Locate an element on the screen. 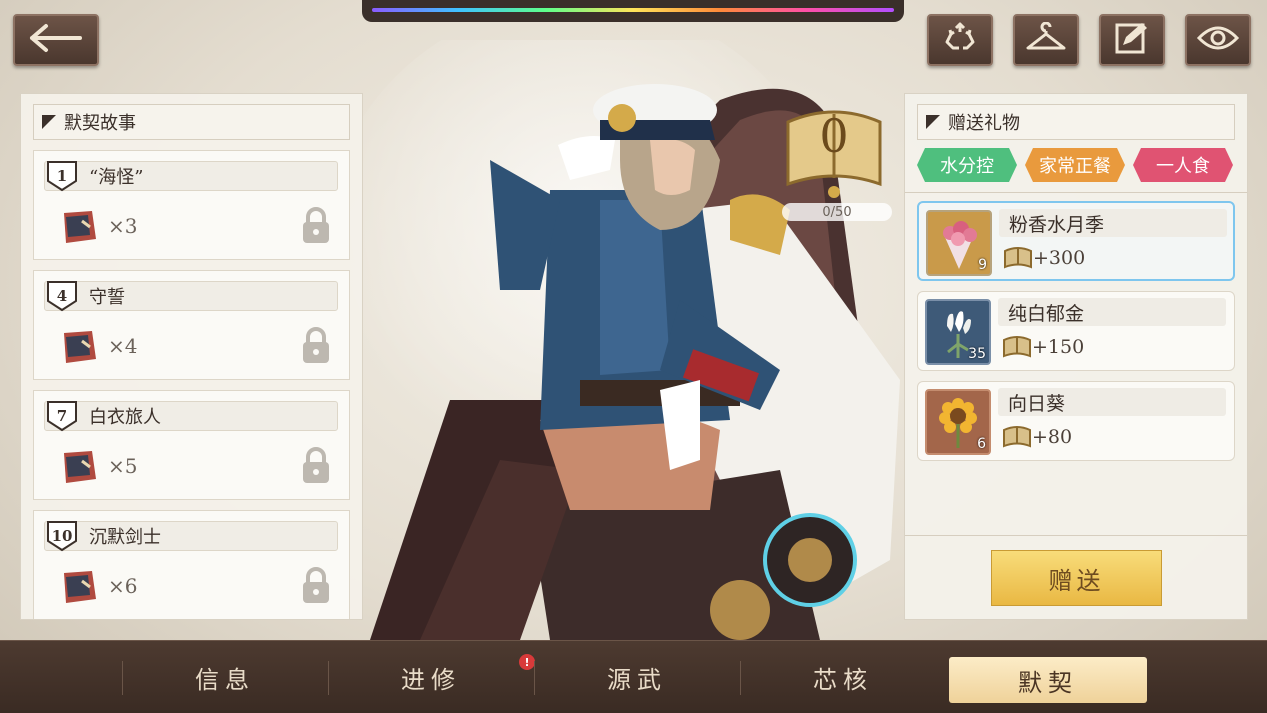  gift-value: +300 is located at coordinates (1044, 258).